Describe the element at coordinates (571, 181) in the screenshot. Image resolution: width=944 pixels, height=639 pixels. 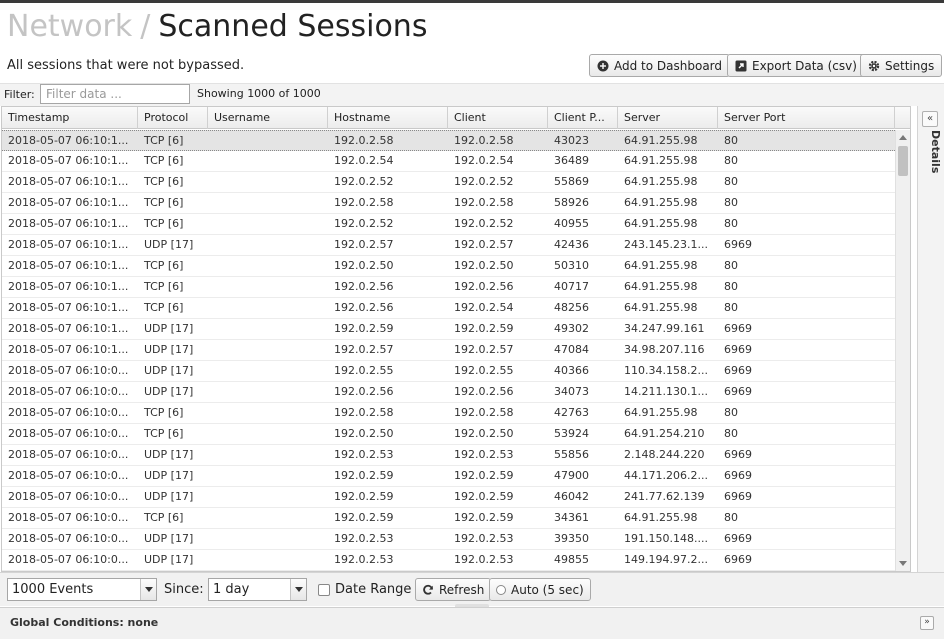
I see `cell-client-port: 55869` at that location.